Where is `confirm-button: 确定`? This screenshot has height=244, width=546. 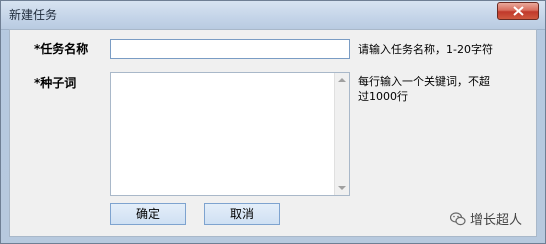 confirm-button: 确定 is located at coordinates (148, 214).